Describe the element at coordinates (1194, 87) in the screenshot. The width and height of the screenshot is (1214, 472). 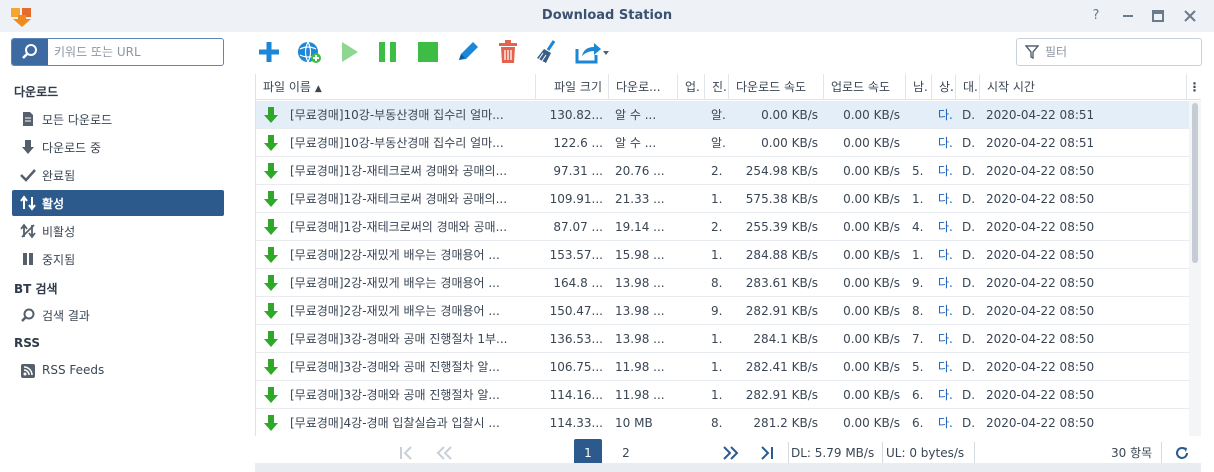
I see `column-menu-icon: ⋮` at that location.